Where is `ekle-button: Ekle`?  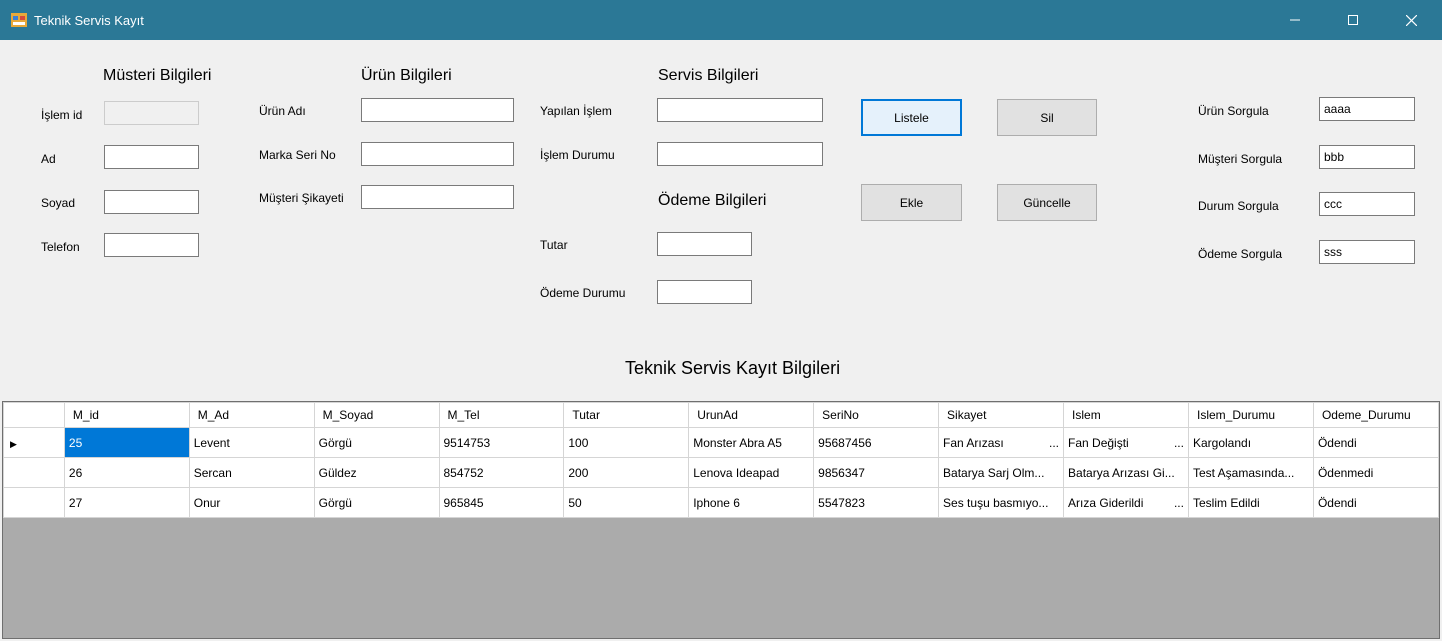
ekle-button: Ekle is located at coordinates (911, 202).